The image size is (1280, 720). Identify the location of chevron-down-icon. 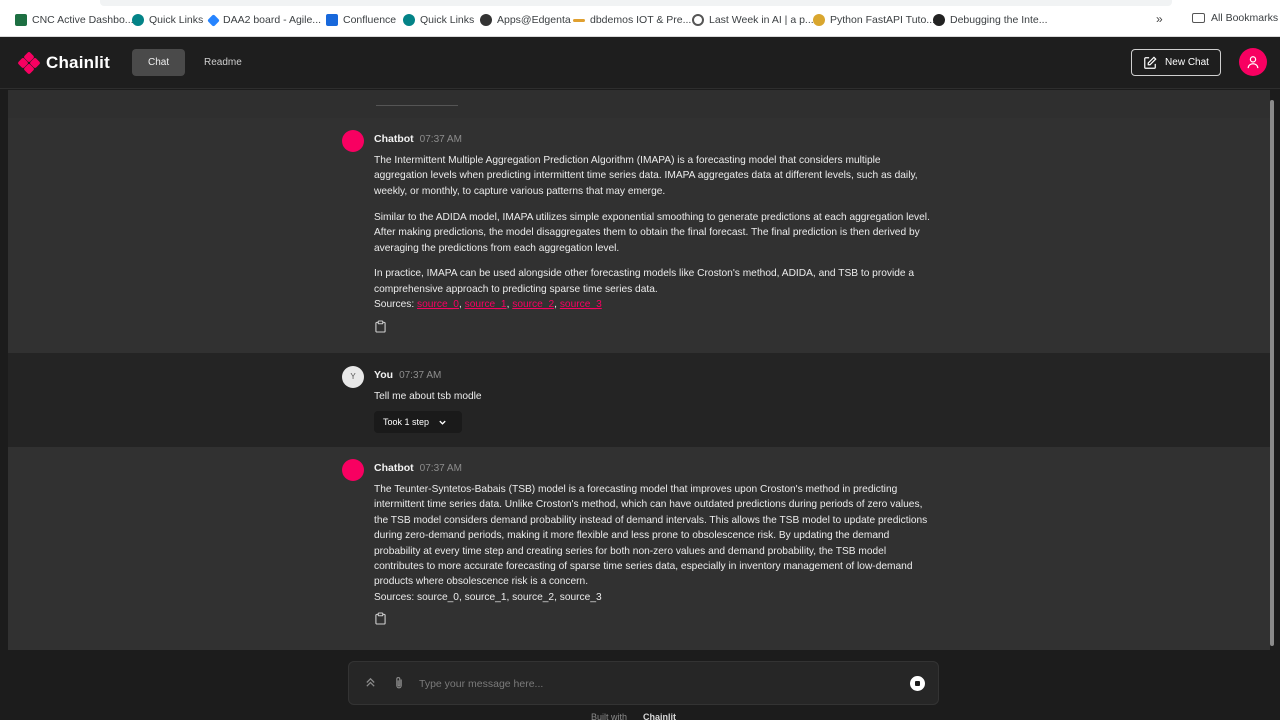
(442, 422).